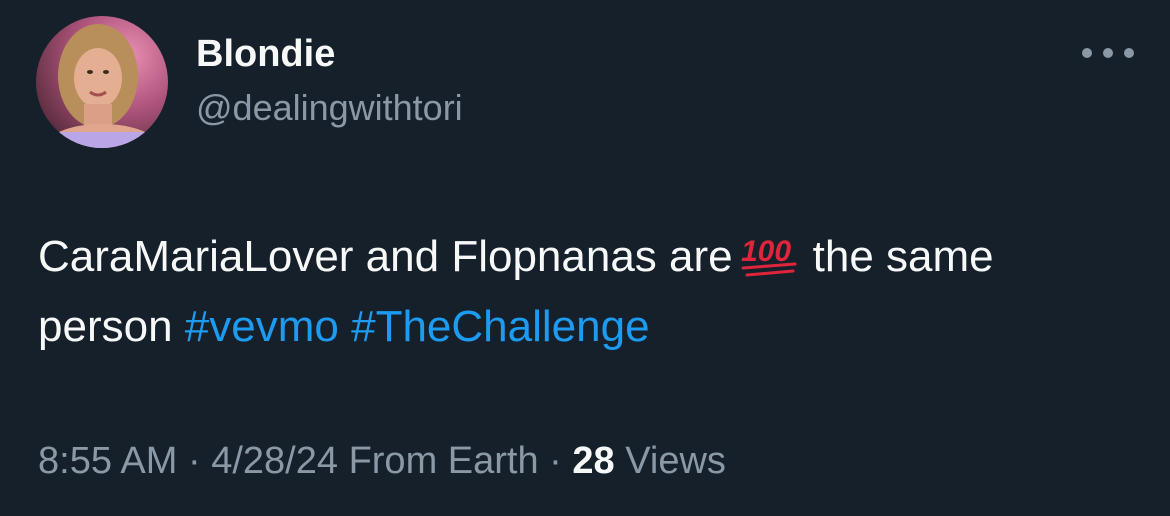  Describe the element at coordinates (265, 54) in the screenshot. I see `author-display-name: Blondie` at that location.